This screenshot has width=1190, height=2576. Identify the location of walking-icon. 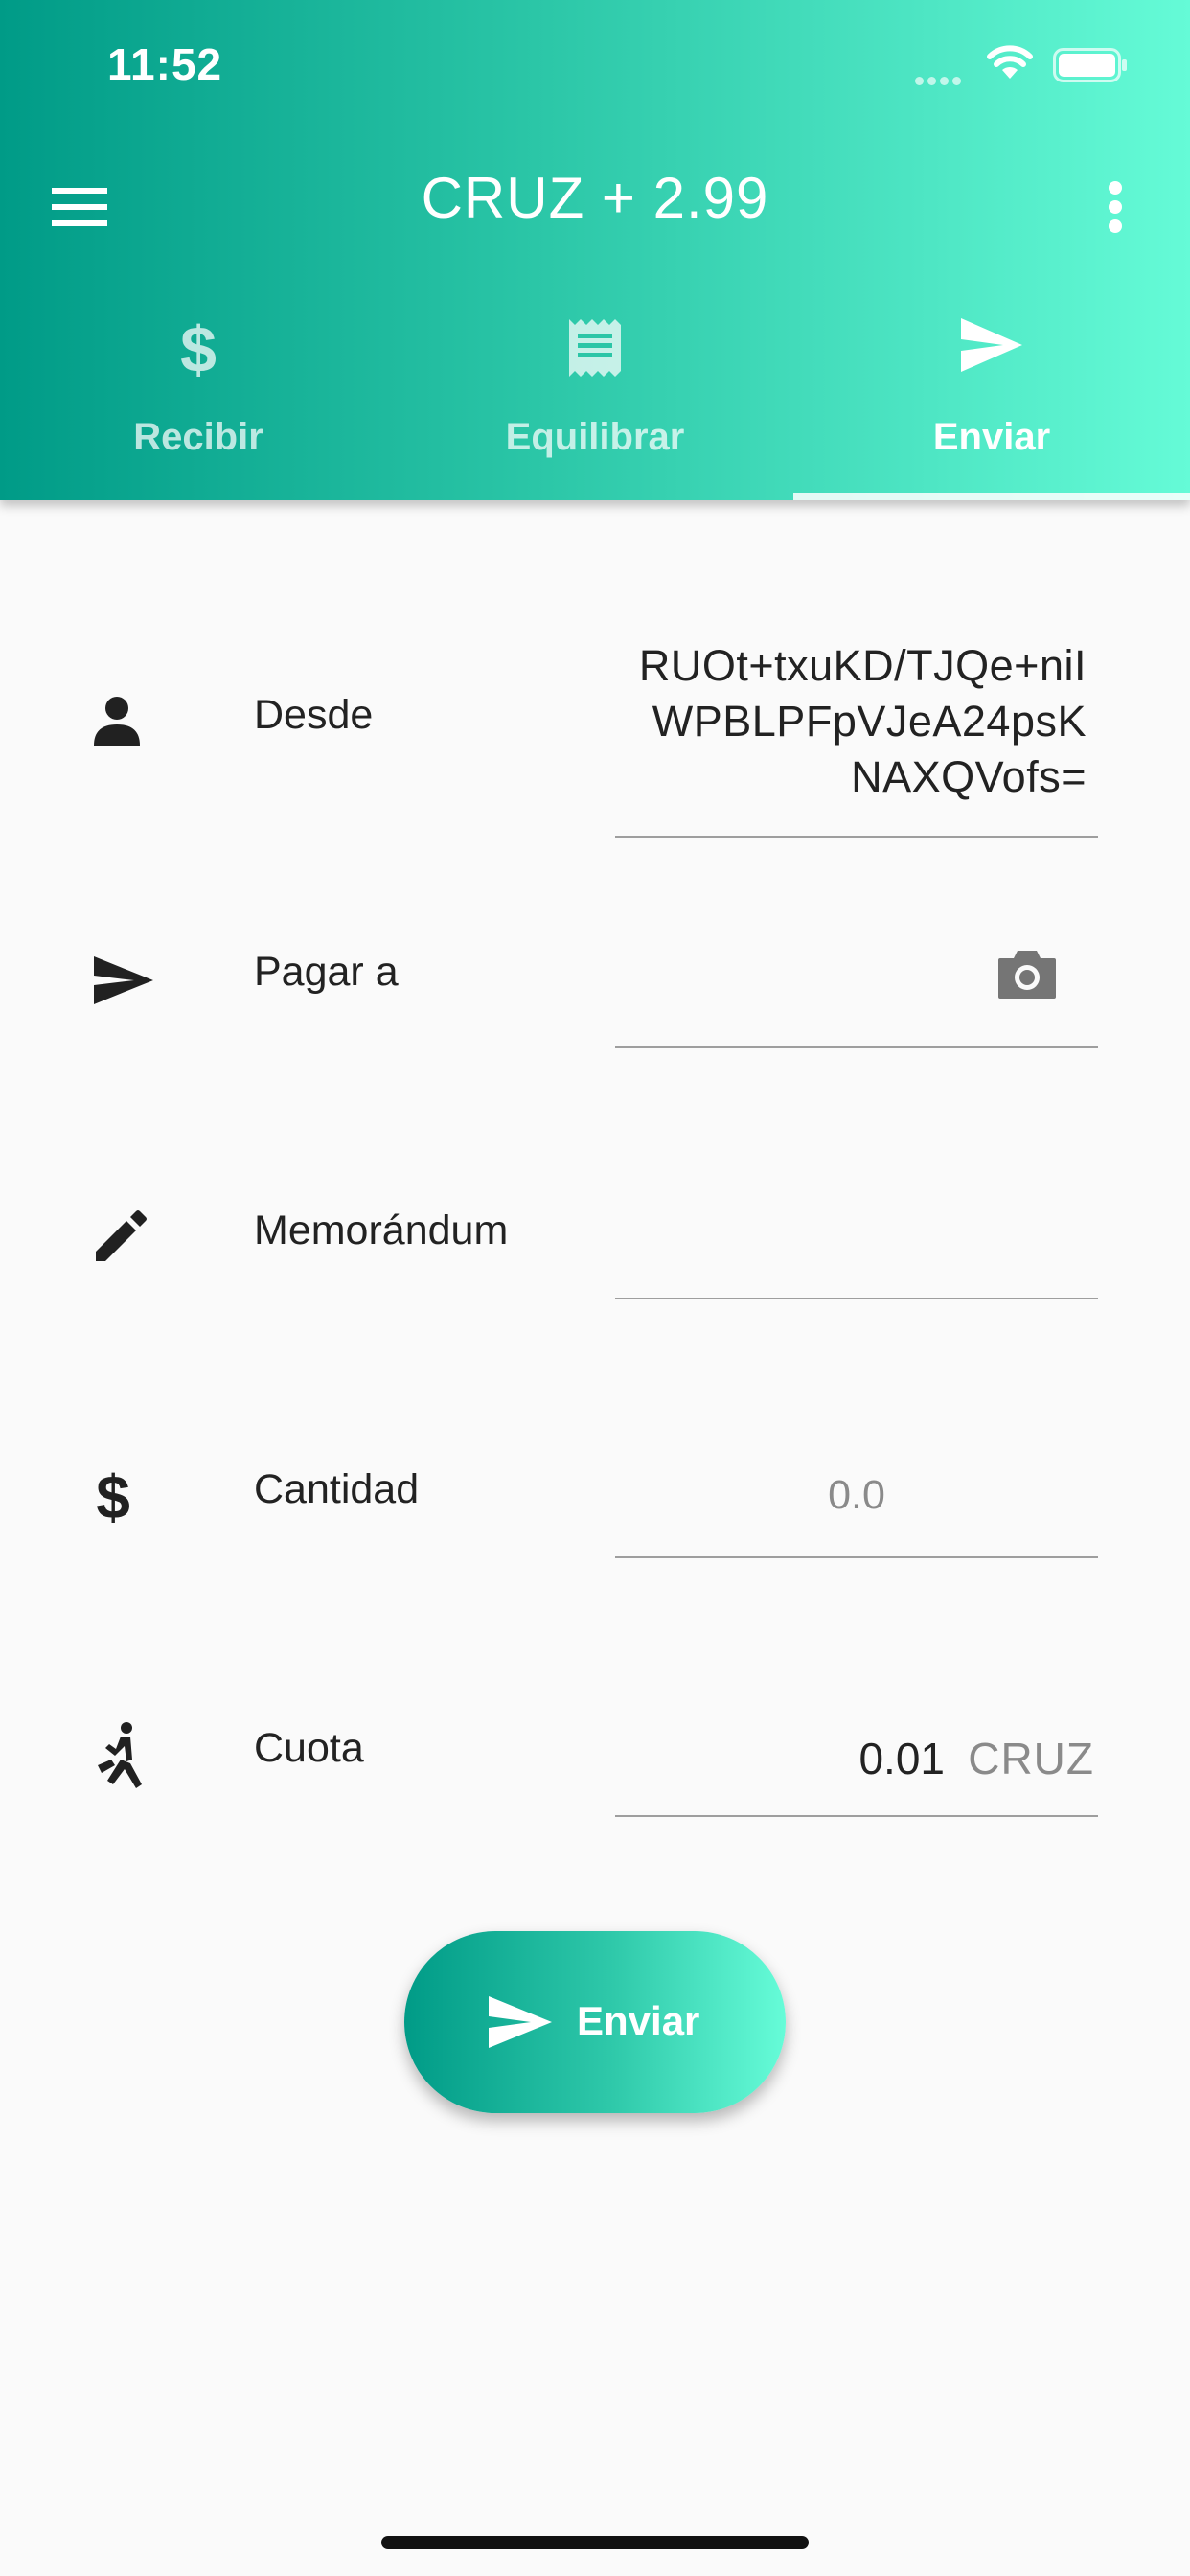
(120, 1755).